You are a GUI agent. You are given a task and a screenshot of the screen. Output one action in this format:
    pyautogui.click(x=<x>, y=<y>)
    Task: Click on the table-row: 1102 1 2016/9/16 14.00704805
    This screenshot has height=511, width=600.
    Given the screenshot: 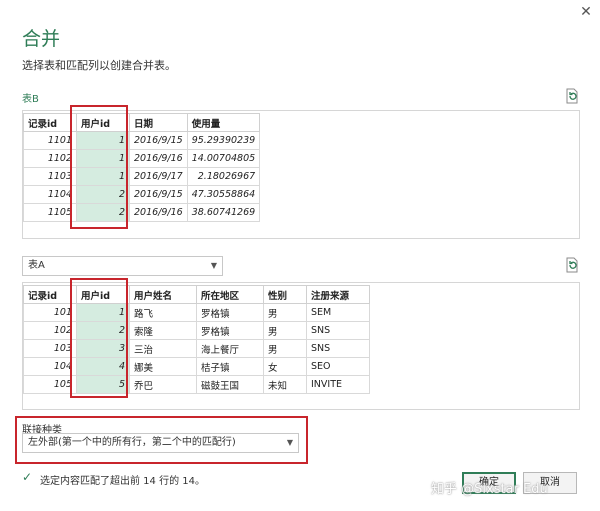 What is the action you would take?
    pyautogui.click(x=142, y=158)
    